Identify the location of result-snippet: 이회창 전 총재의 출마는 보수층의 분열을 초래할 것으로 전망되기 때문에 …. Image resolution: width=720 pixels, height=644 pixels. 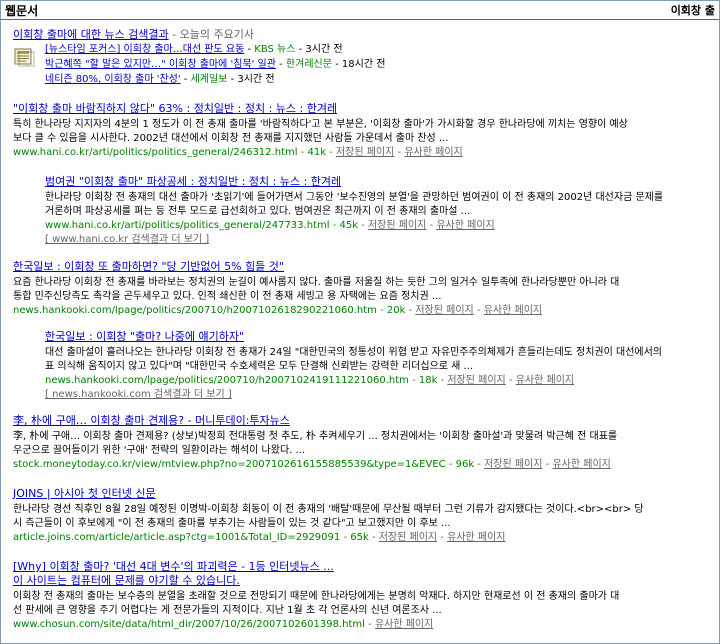
(316, 603).